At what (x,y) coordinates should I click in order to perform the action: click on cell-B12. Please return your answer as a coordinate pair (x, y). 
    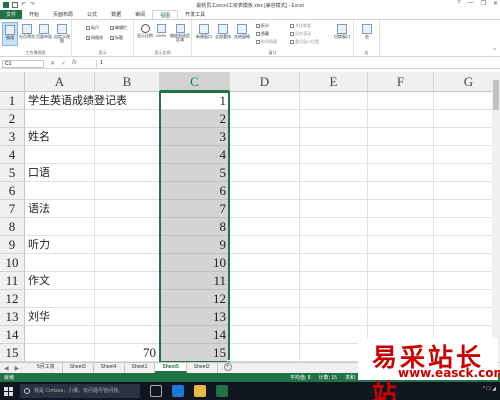
    Looking at the image, I should click on (127, 299).